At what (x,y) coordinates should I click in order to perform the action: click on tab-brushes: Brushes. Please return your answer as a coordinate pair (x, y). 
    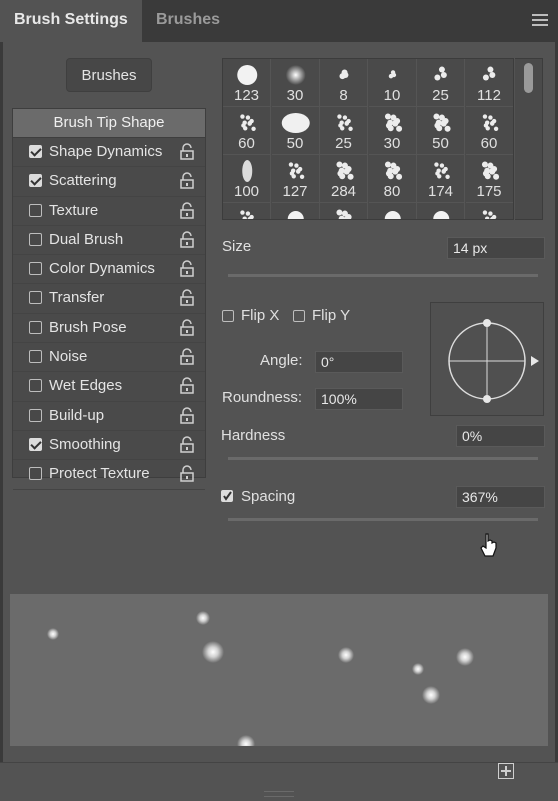
    Looking at the image, I should click on (187, 21).